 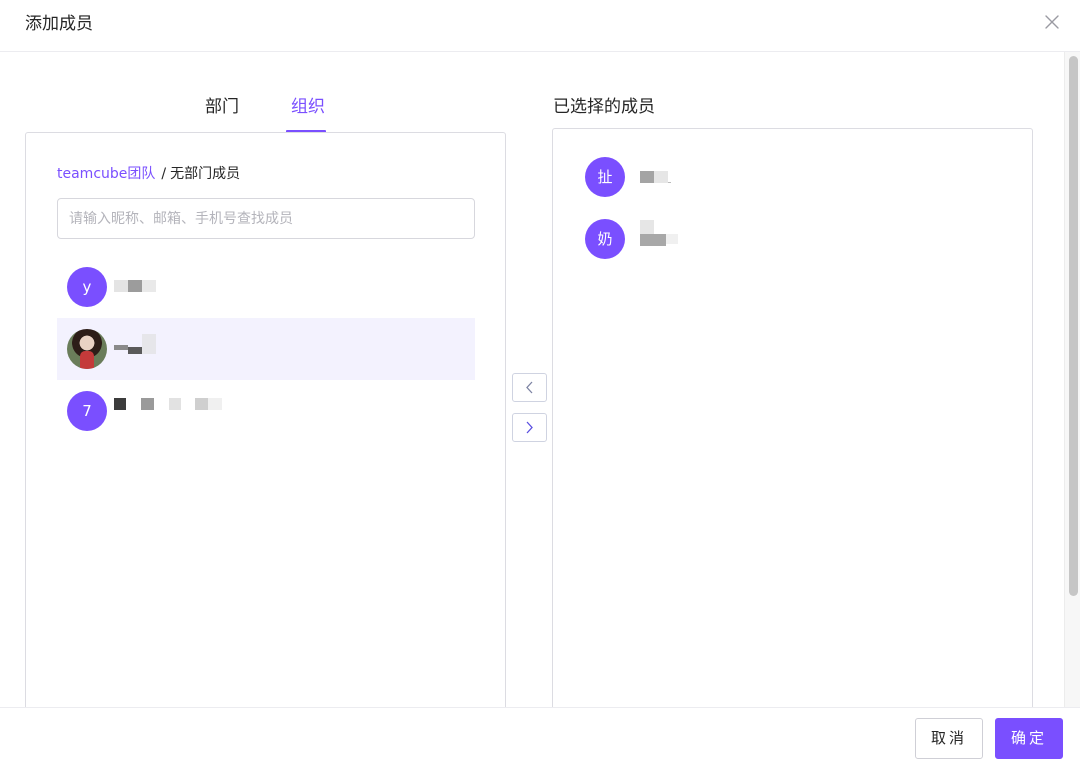 What do you see at coordinates (87, 287) in the screenshot?
I see `avatar: y` at bounding box center [87, 287].